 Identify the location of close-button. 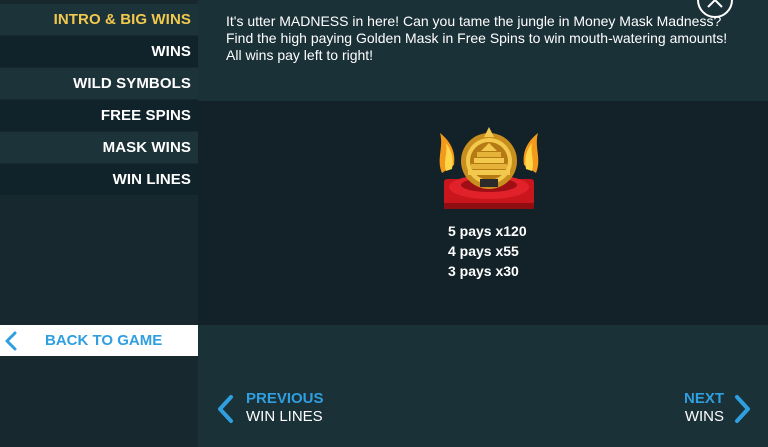
(715, 9).